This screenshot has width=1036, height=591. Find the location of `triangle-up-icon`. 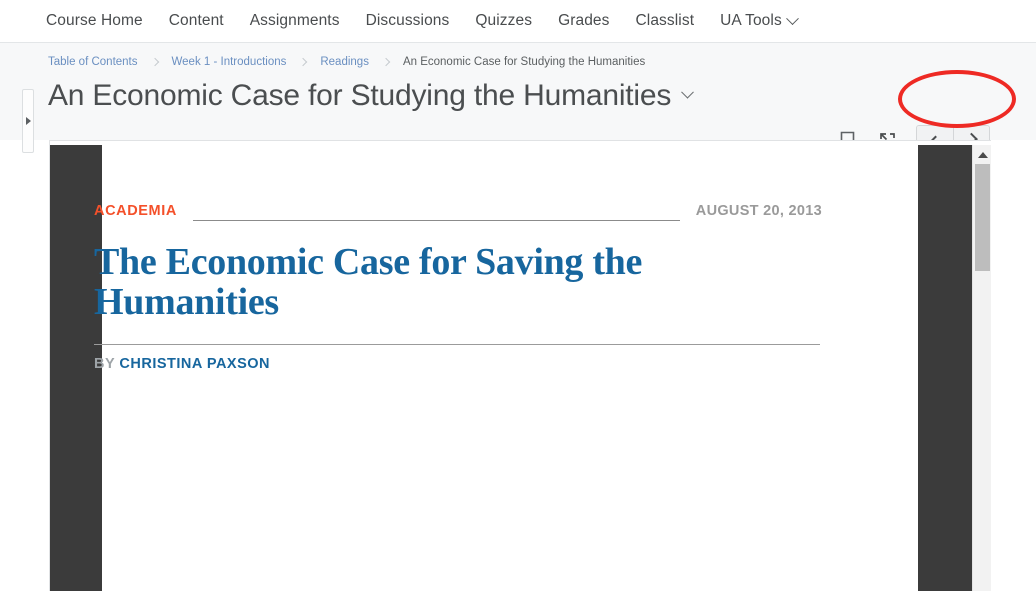

triangle-up-icon is located at coordinates (983, 155).